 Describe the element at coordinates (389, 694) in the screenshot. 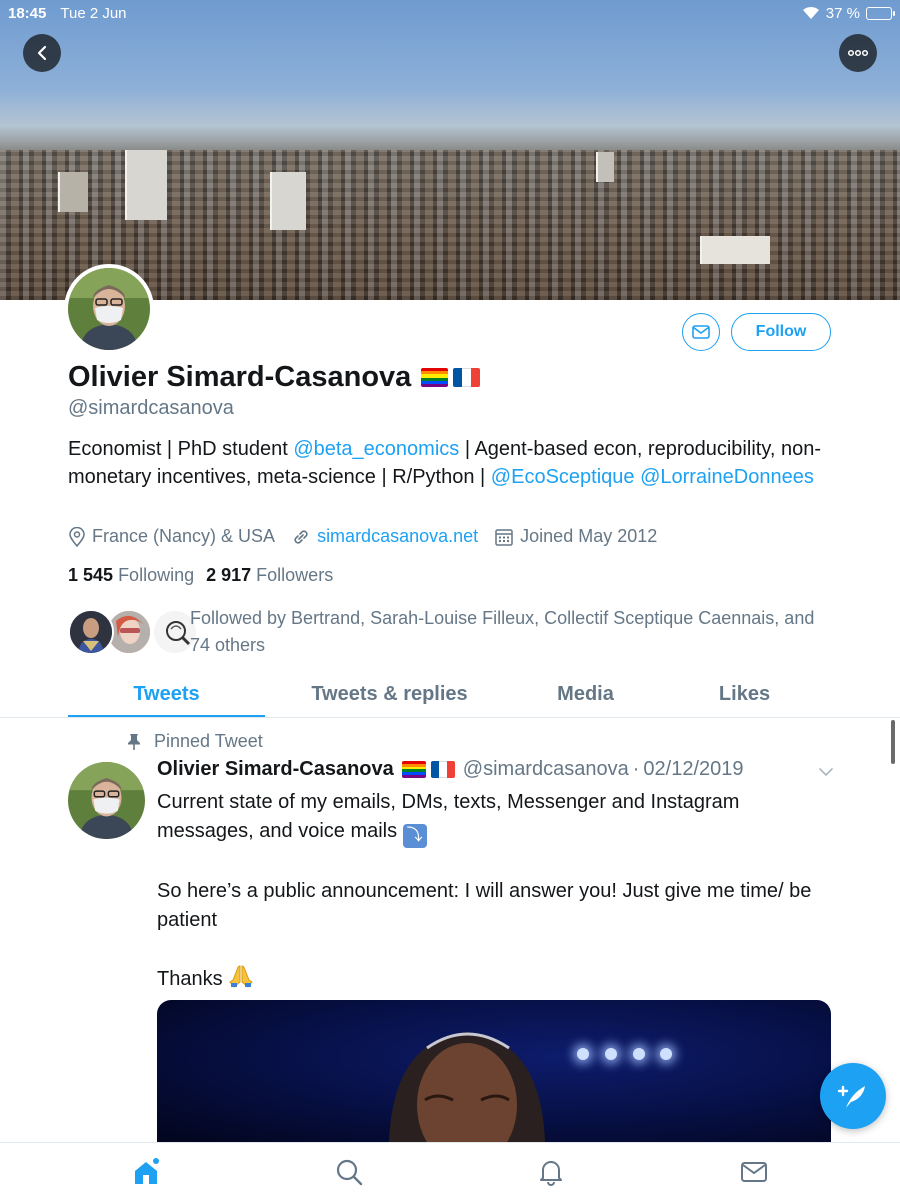

I see `tab-tweets-replies: Tweets & replies` at that location.